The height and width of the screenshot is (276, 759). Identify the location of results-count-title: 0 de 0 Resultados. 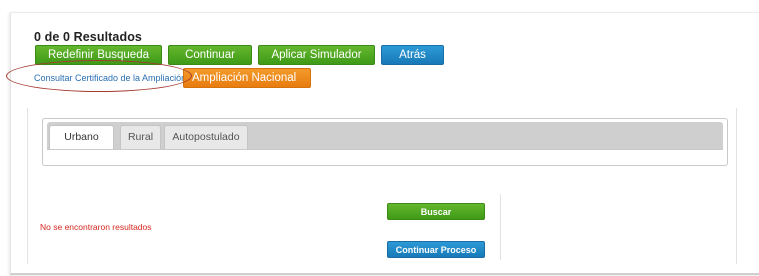
(88, 37).